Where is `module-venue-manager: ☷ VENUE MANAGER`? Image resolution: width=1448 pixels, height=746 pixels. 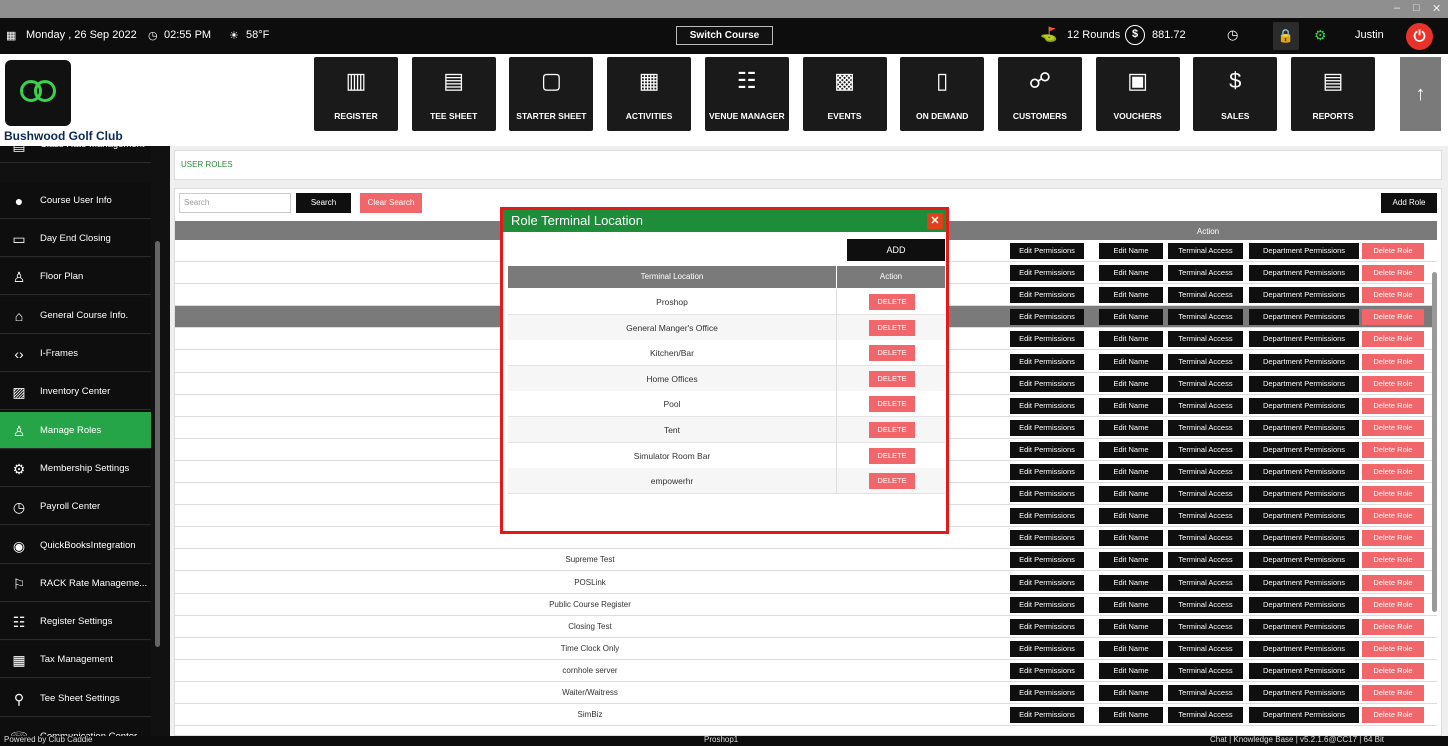 module-venue-manager: ☷ VENUE MANAGER is located at coordinates (746, 94).